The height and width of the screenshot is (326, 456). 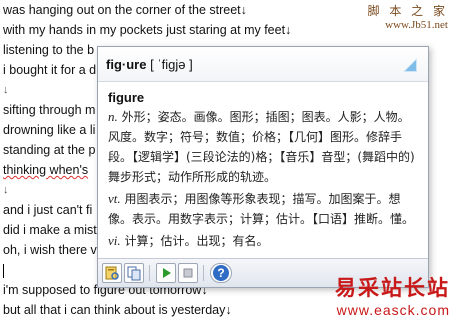 I want to click on phonetic: [ ˈfiɡjə ], so click(x=171, y=64).